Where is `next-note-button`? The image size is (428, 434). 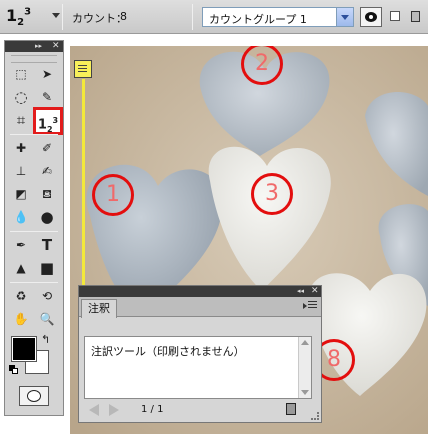 next-note-button is located at coordinates (114, 410).